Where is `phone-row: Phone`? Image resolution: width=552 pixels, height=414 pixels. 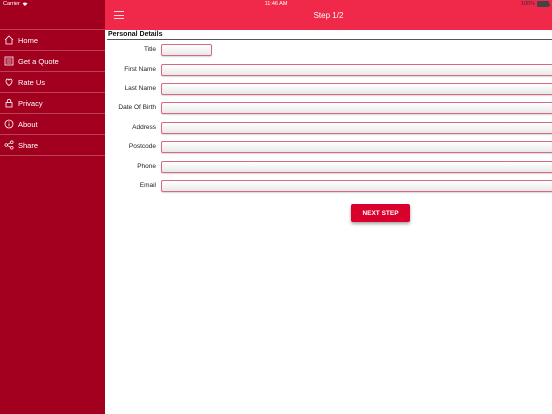 phone-row: Phone is located at coordinates (328, 167).